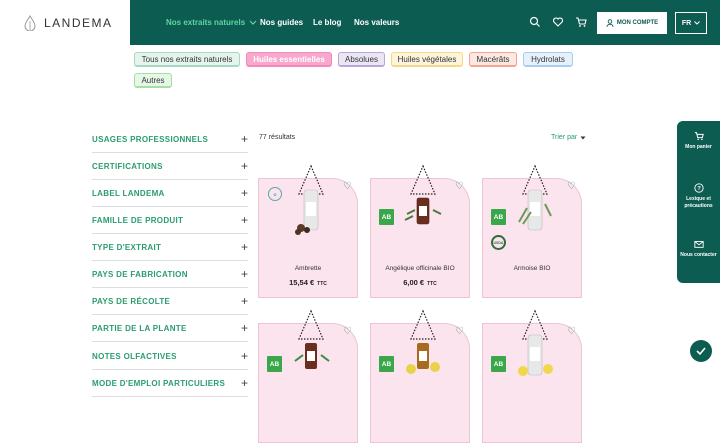  I want to click on checkmark-icon, so click(701, 351).